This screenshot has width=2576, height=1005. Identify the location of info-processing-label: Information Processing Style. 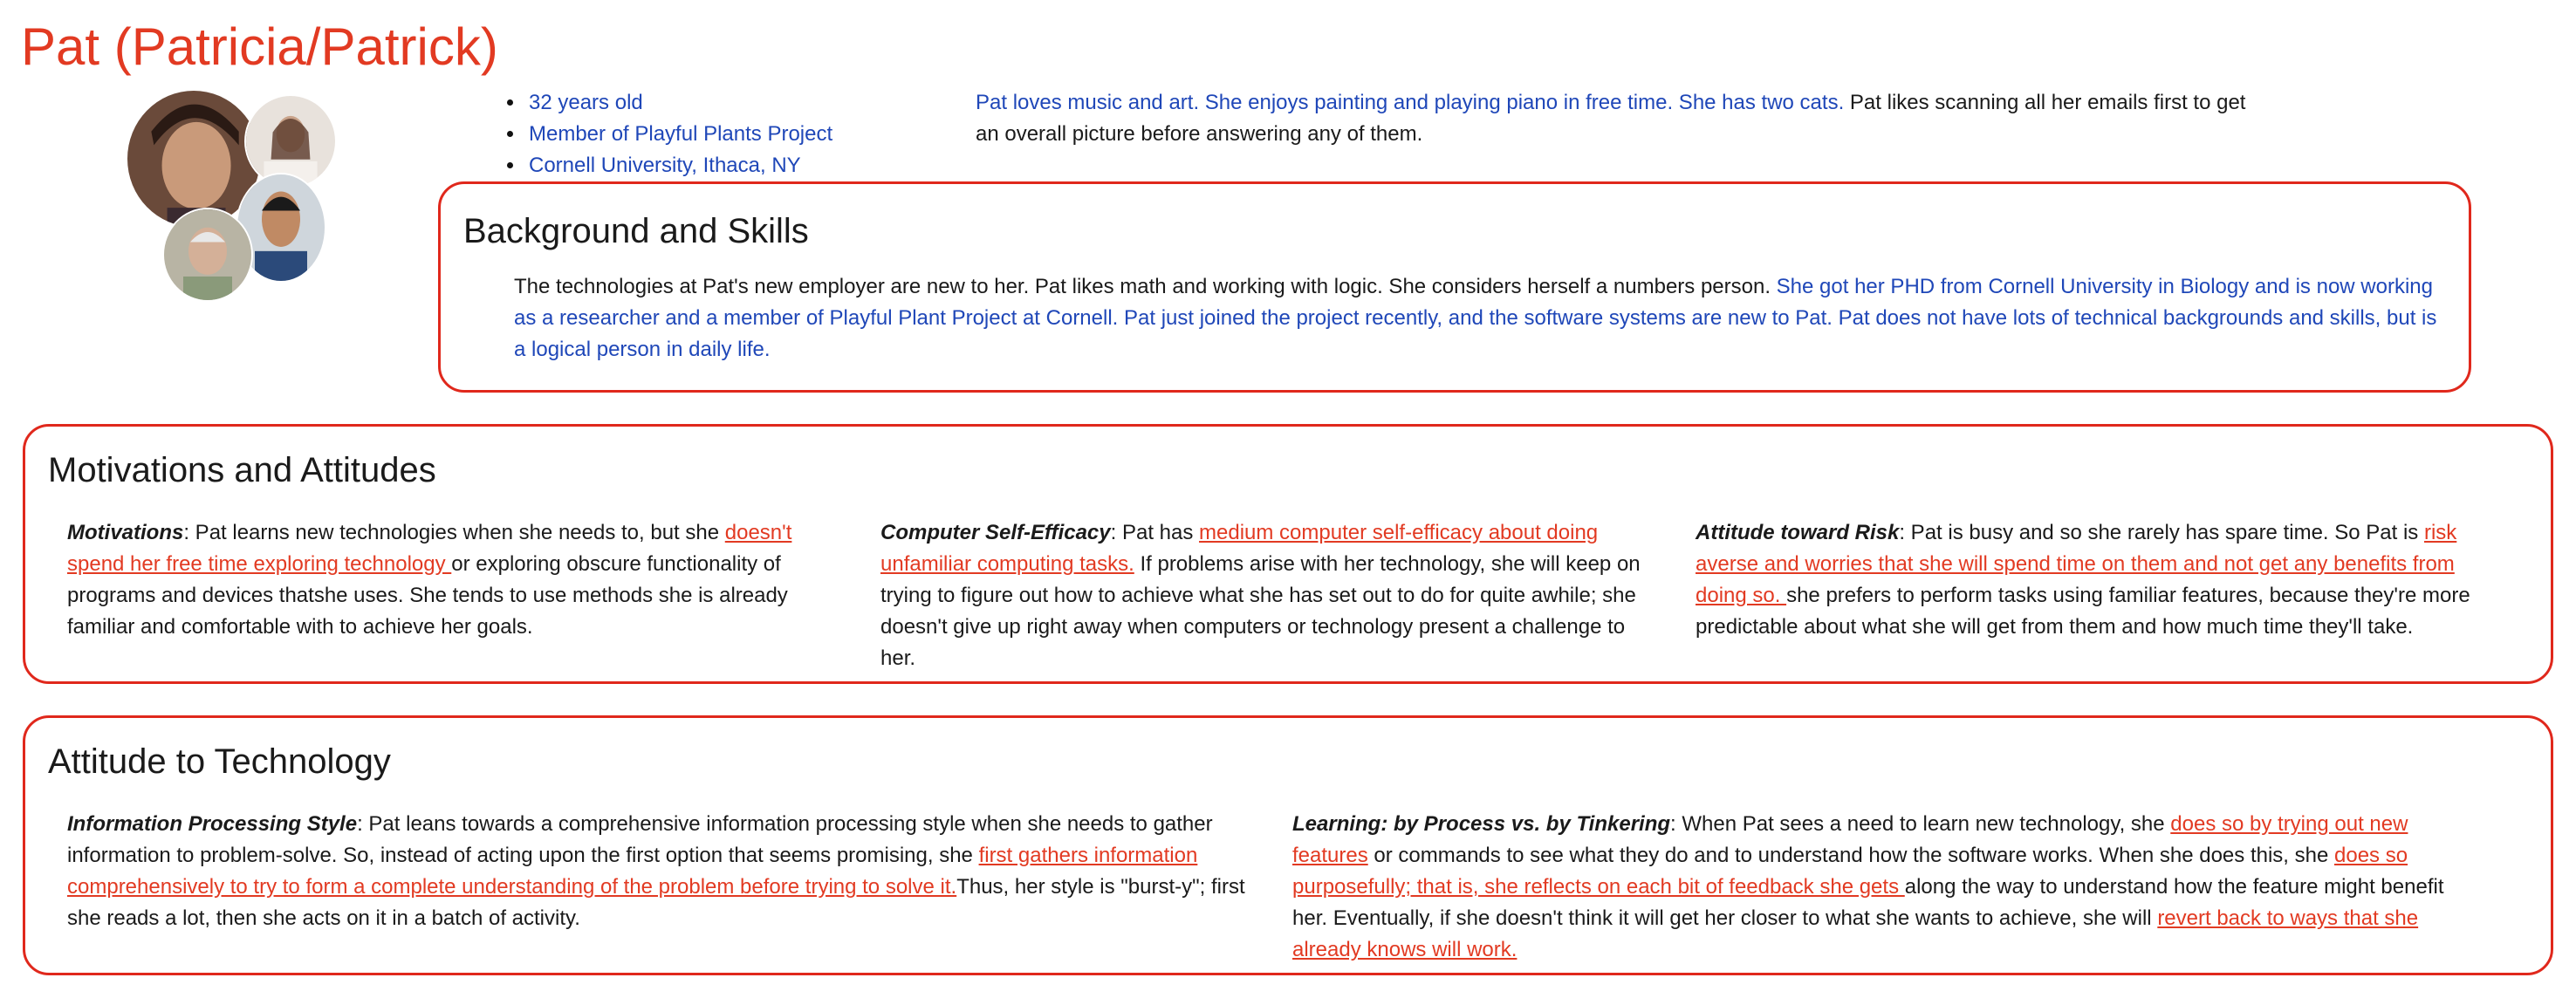
(213, 824).